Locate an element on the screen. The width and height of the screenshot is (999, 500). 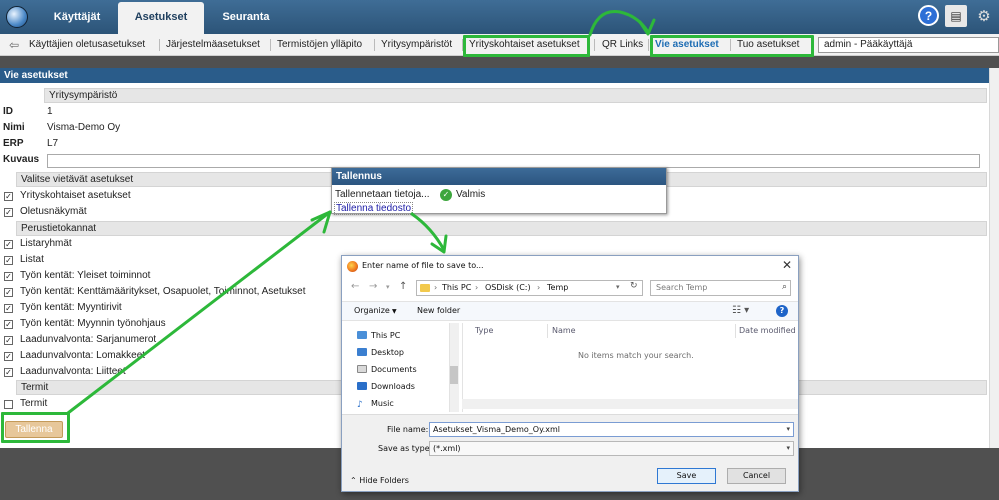
file-list-hscrollbar is located at coordinates (630, 404).